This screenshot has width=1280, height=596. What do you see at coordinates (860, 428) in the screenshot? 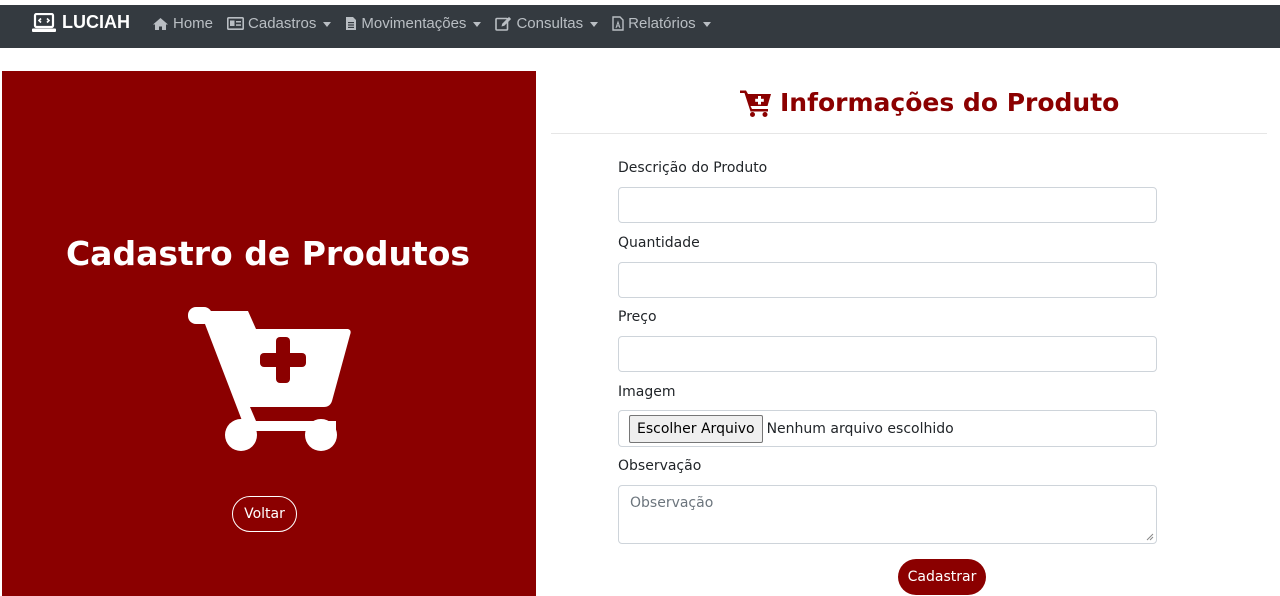
I see `file-status-text: Nenhum arquivo escolhido` at bounding box center [860, 428].